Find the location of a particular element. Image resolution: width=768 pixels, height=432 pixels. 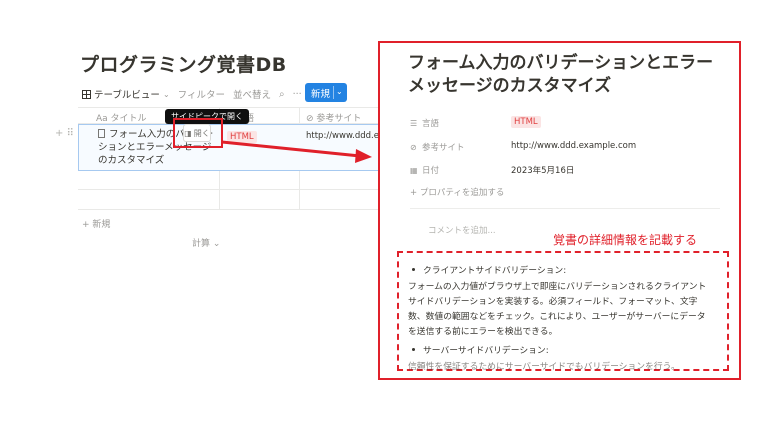

body-paragraph-partial: 信頼性を保証するためにサーバーサイドでもバリデーションを行う。 is located at coordinates (544, 367).